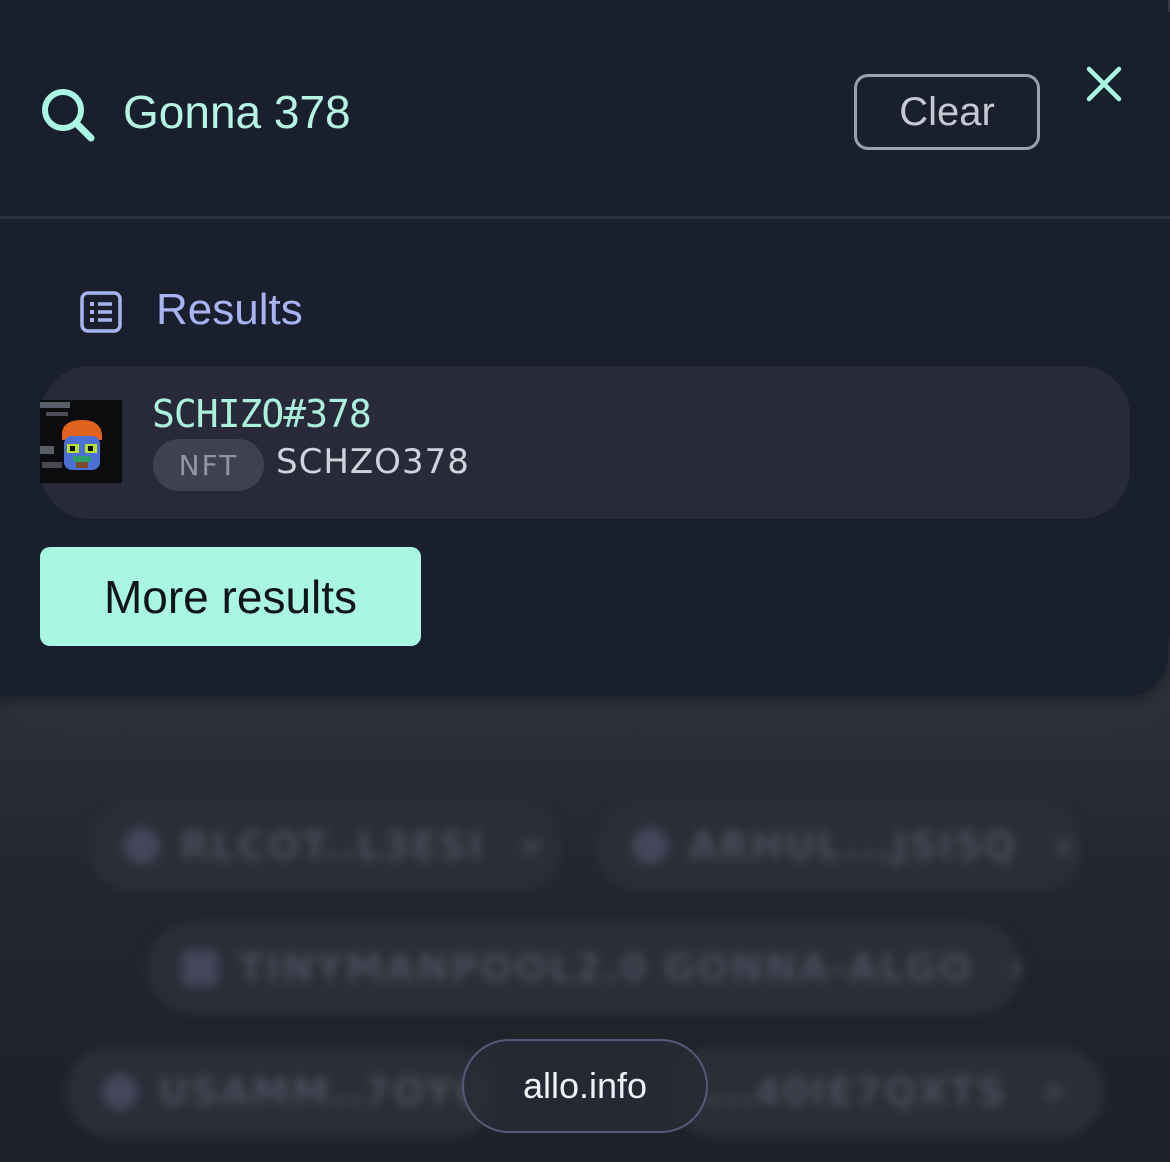 The height and width of the screenshot is (1162, 1170). Describe the element at coordinates (888, 1092) in the screenshot. I see `background-chip: ...40IE7QXTS ×` at that location.